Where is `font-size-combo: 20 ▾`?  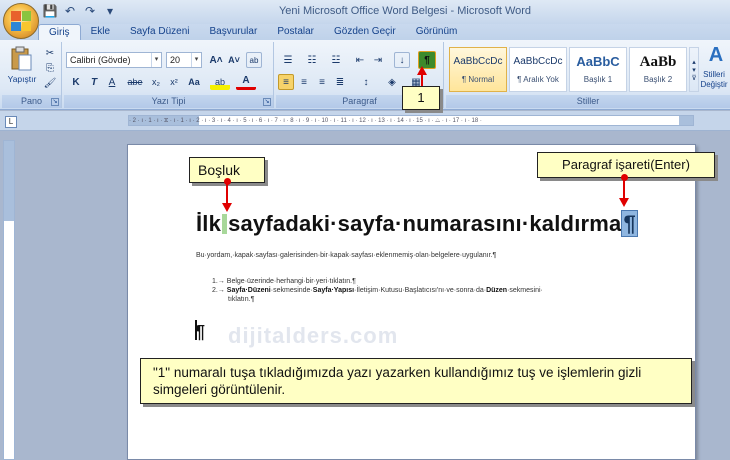 font-size-combo: 20 ▾ is located at coordinates (184, 60).